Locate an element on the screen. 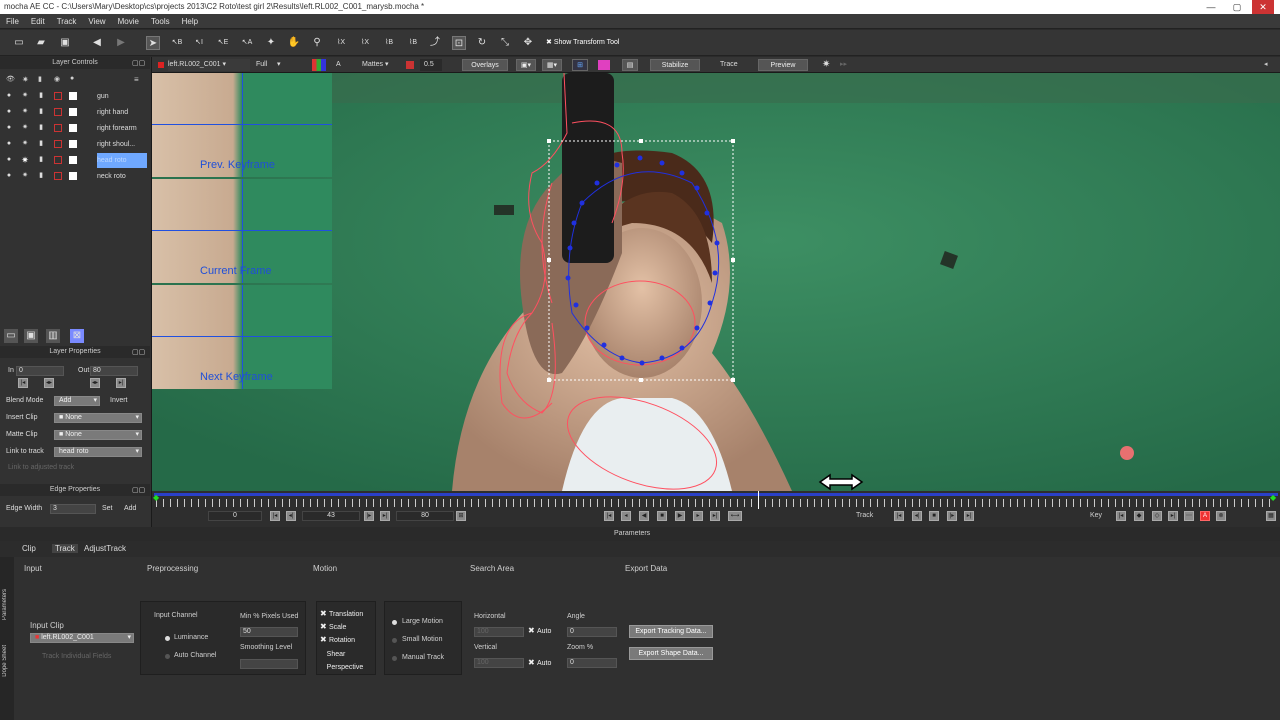  menu-view: View is located at coordinates (96, 21).